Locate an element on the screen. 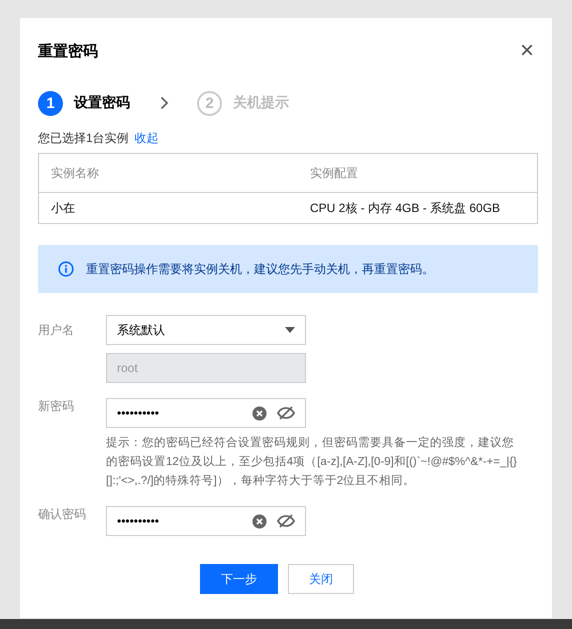 This screenshot has height=629, width=572. field-label: 新密码 is located at coordinates (56, 406).